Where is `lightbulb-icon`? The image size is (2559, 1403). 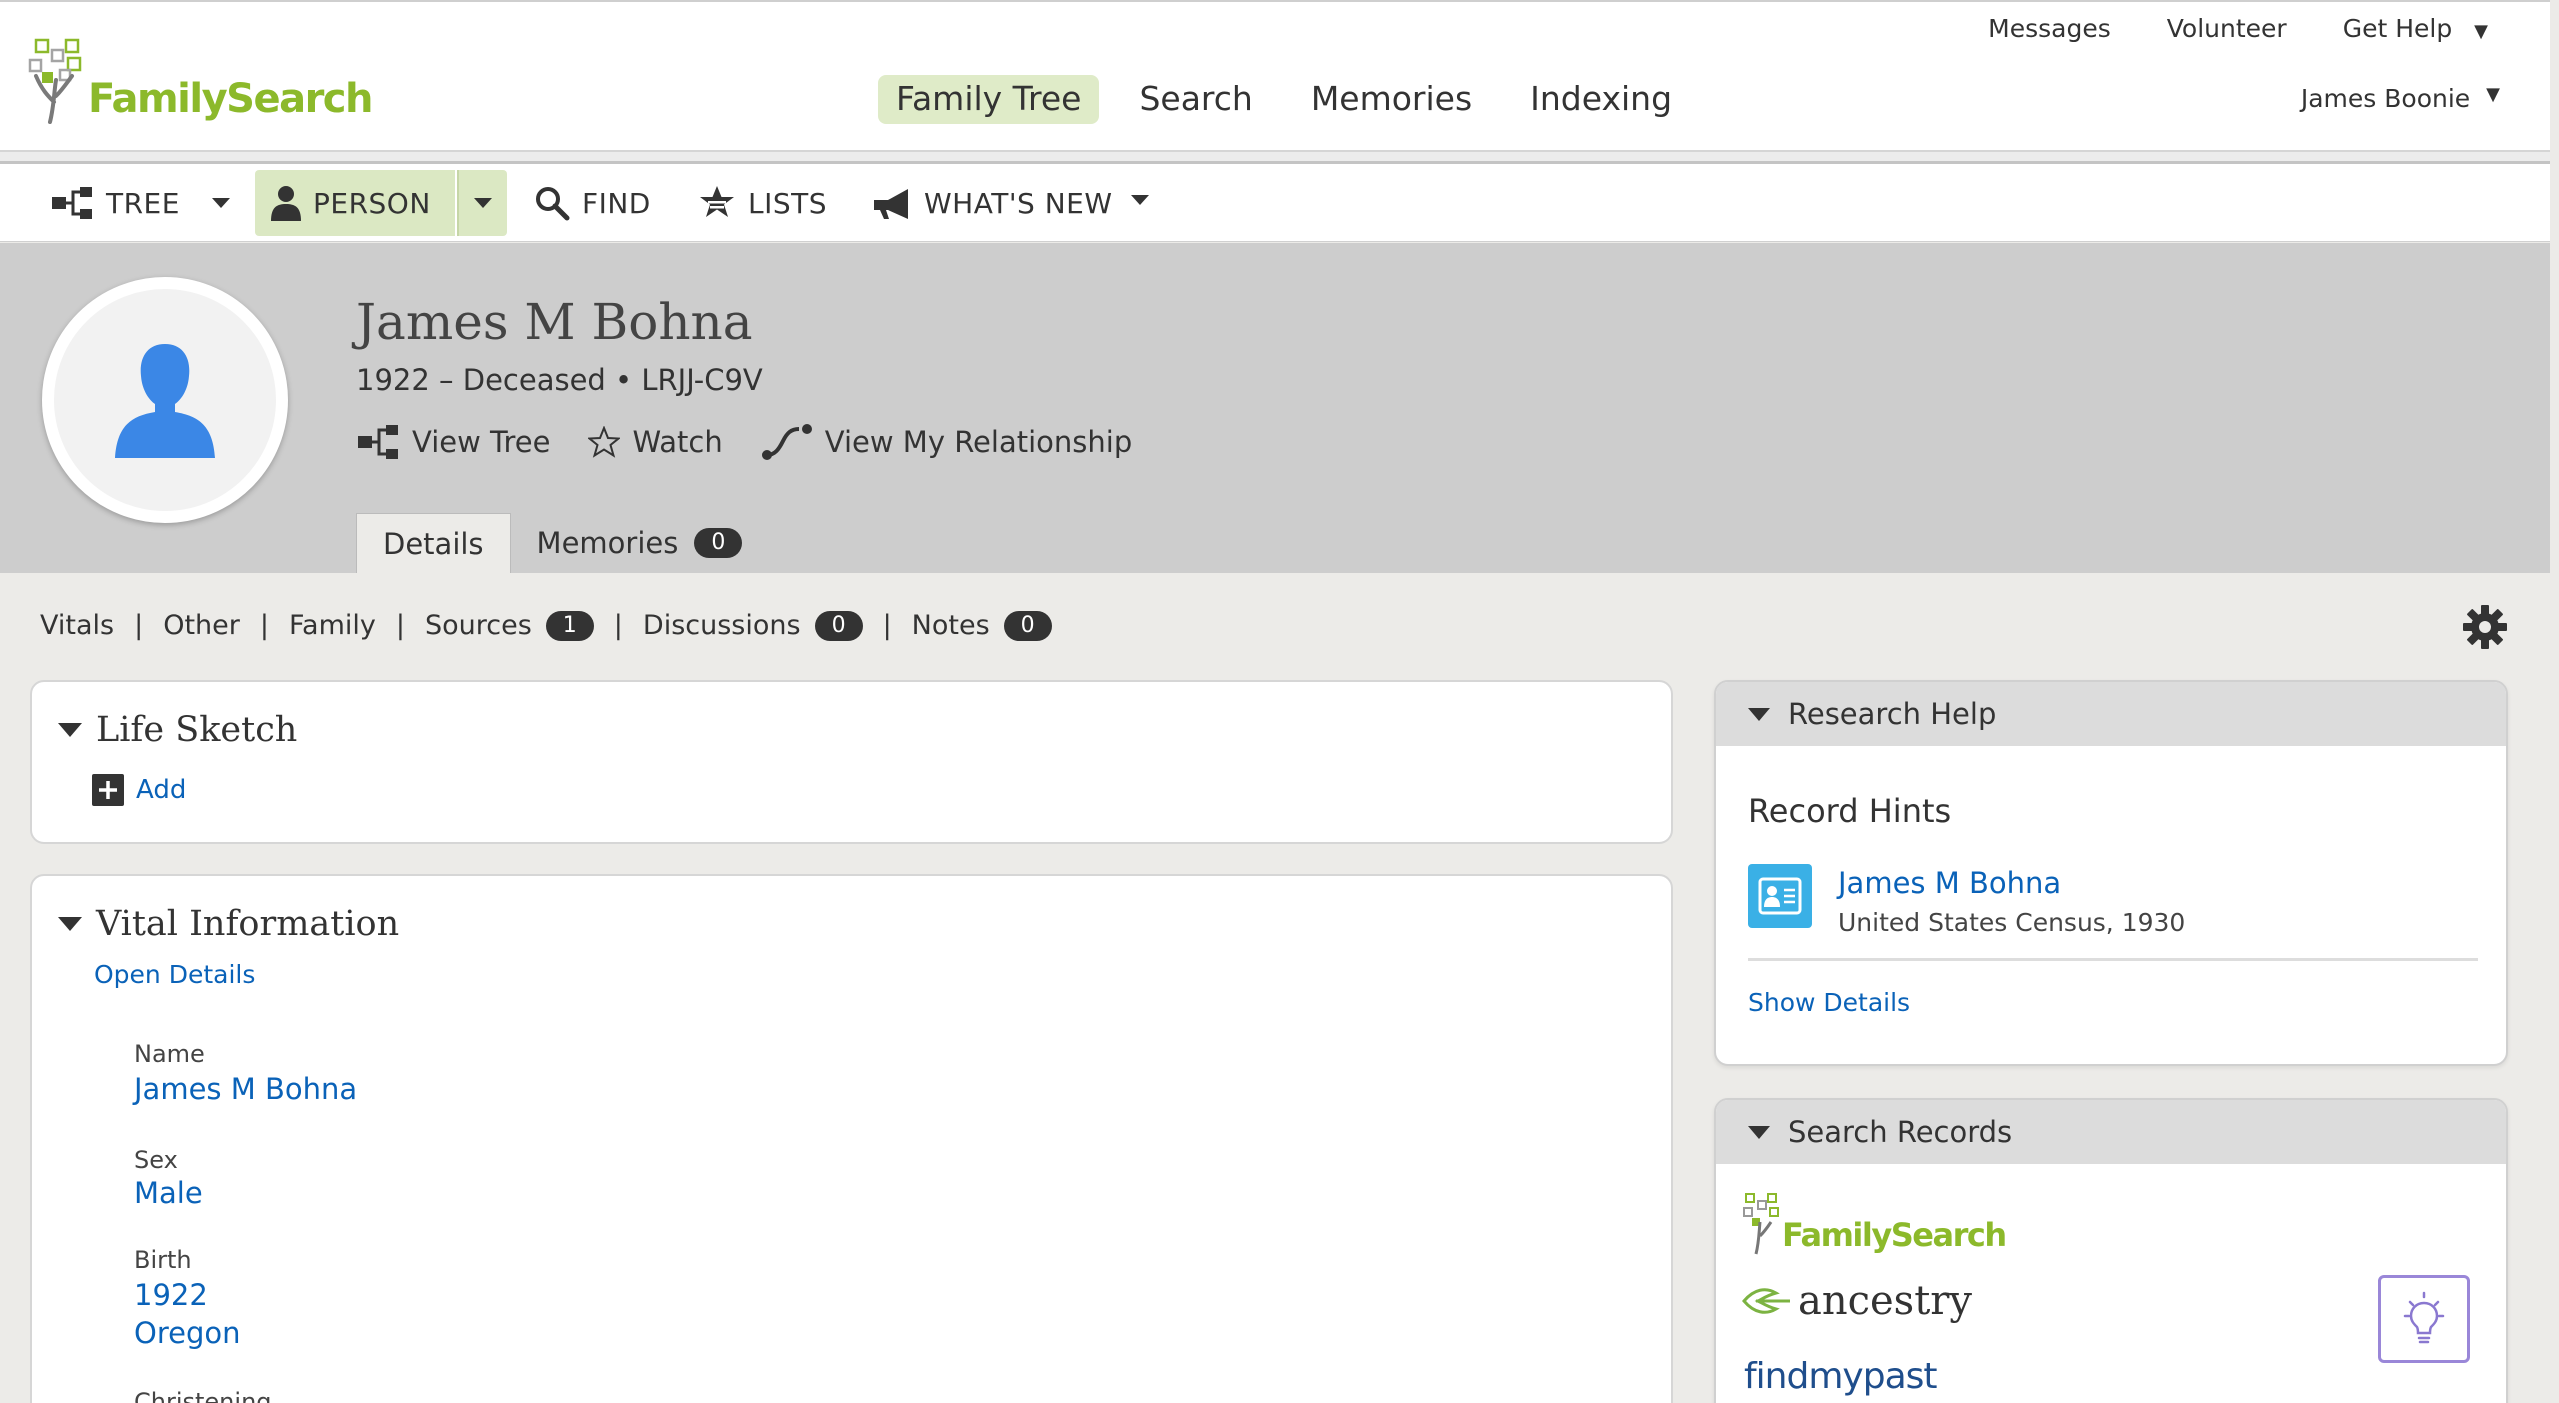
lightbulb-icon is located at coordinates (2424, 1317).